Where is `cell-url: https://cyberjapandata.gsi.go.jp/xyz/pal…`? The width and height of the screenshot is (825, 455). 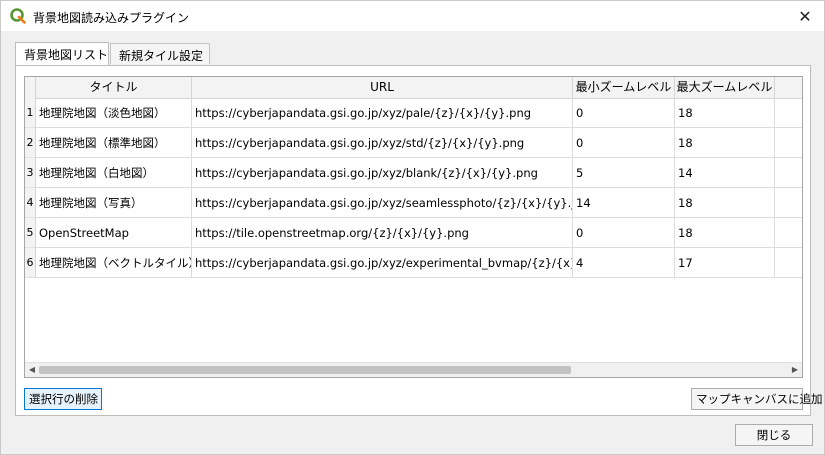 cell-url: https://cyberjapandata.gsi.go.jp/xyz/pal… is located at coordinates (382, 113).